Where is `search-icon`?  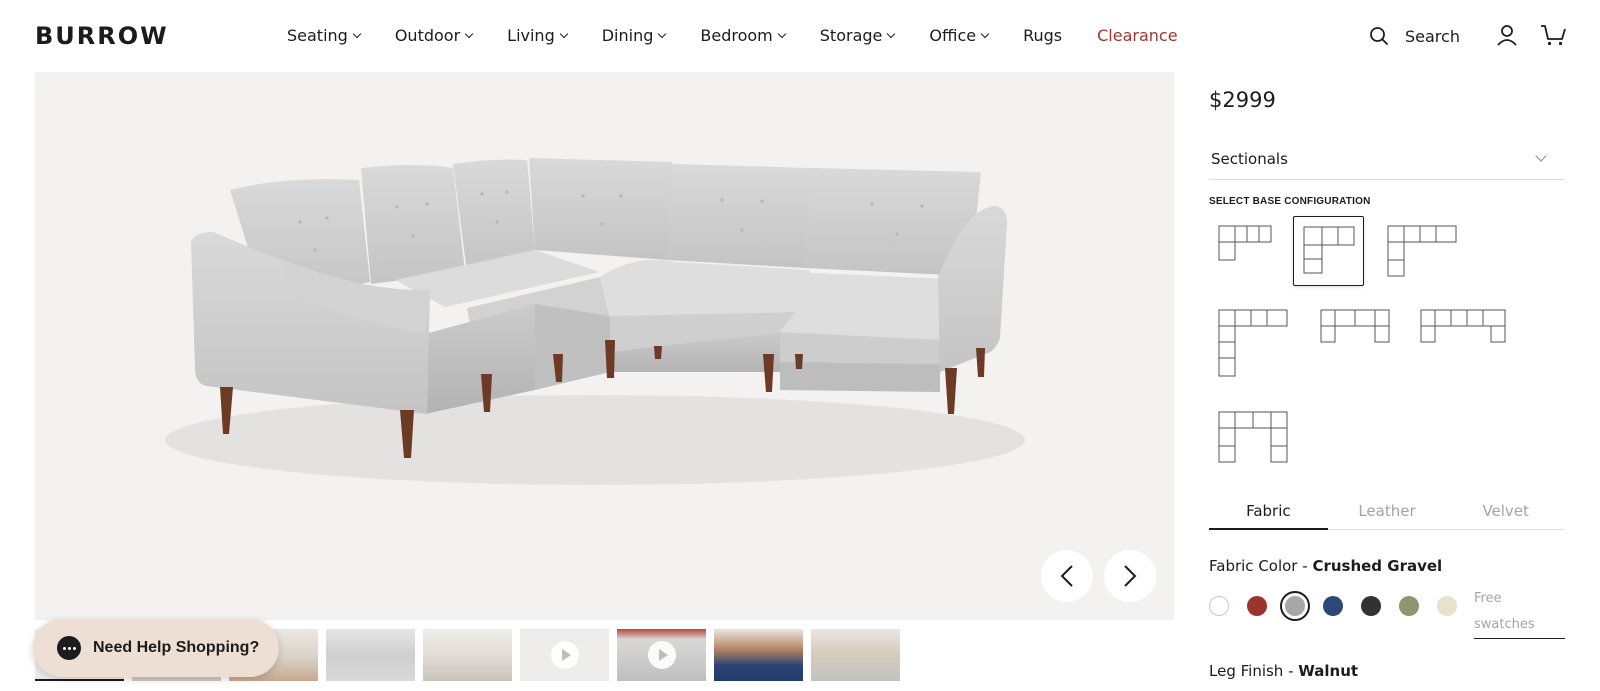
search-icon is located at coordinates (1379, 36).